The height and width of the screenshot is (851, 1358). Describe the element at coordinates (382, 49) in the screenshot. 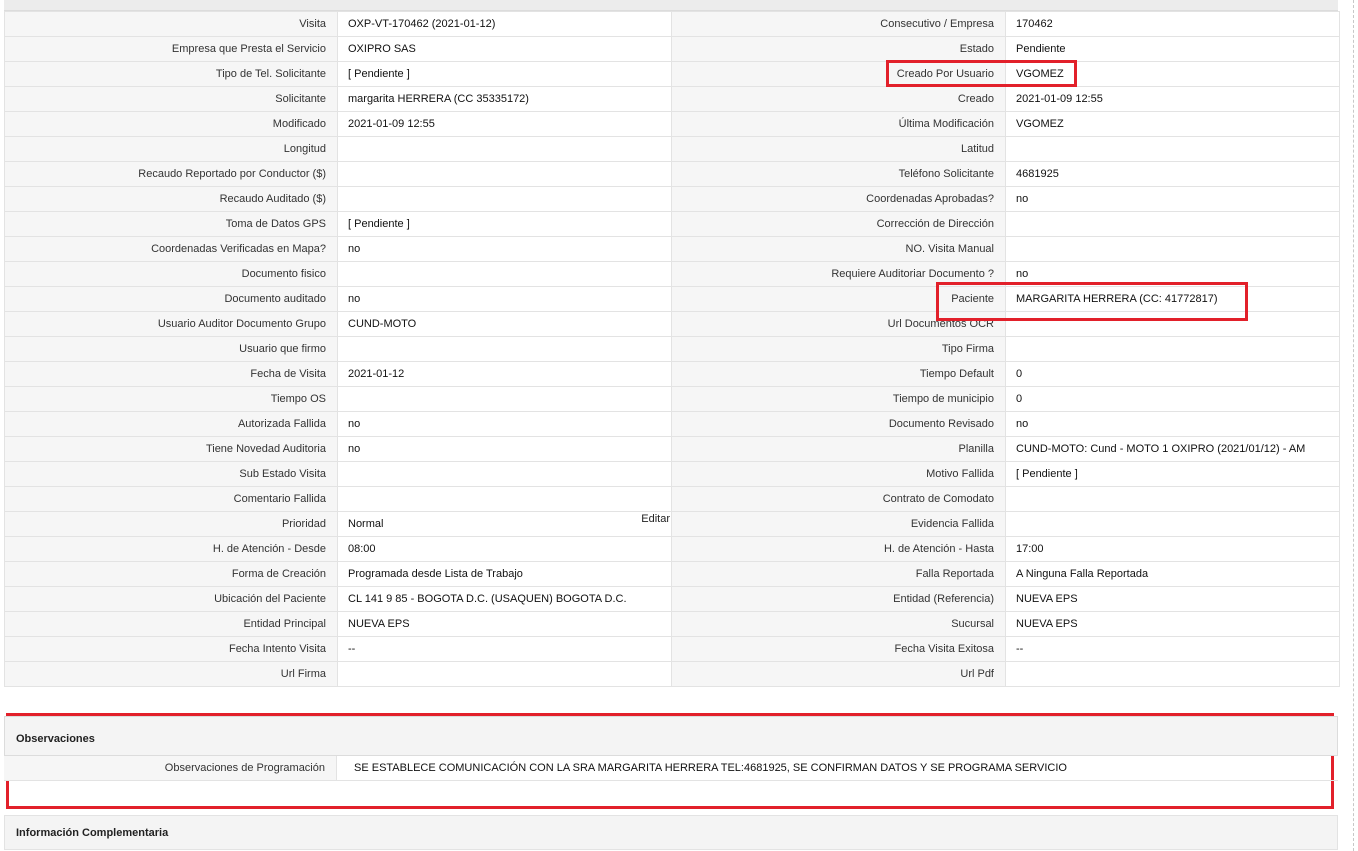

I see `field-value: OXIPRO SAS` at that location.